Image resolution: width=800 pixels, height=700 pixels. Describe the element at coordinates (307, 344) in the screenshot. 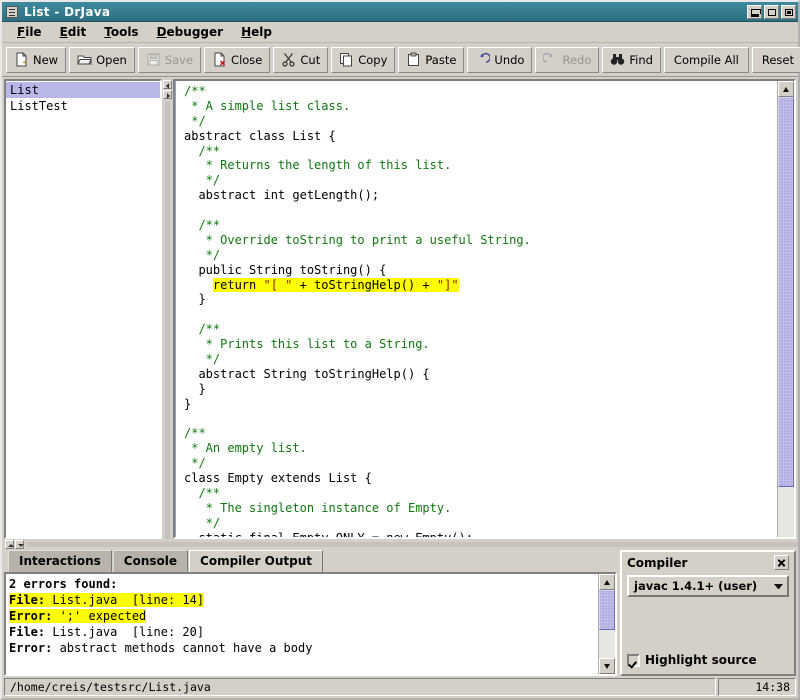

I see `code-line: * Prints this list to a String.` at that location.